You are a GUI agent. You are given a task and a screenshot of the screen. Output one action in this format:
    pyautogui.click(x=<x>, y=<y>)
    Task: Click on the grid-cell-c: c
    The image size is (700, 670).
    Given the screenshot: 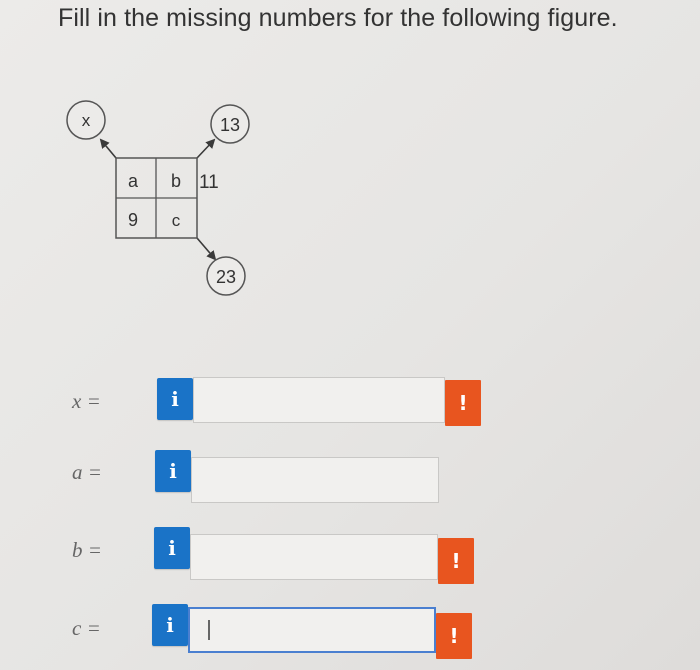 What is the action you would take?
    pyautogui.click(x=176, y=220)
    